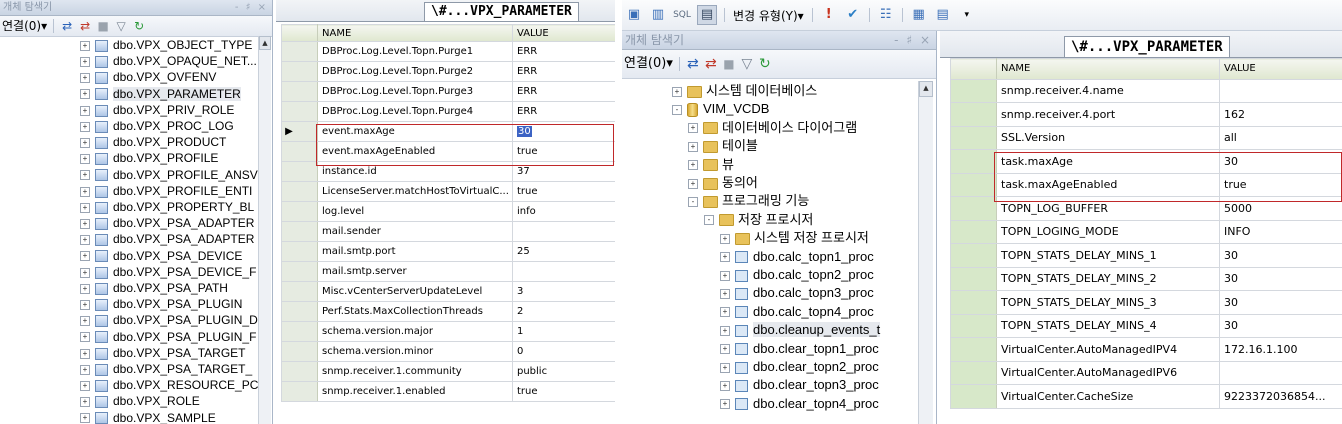  Describe the element at coordinates (448, 371) in the screenshot. I see `table-row: snmp.receiver.1.community public` at that location.